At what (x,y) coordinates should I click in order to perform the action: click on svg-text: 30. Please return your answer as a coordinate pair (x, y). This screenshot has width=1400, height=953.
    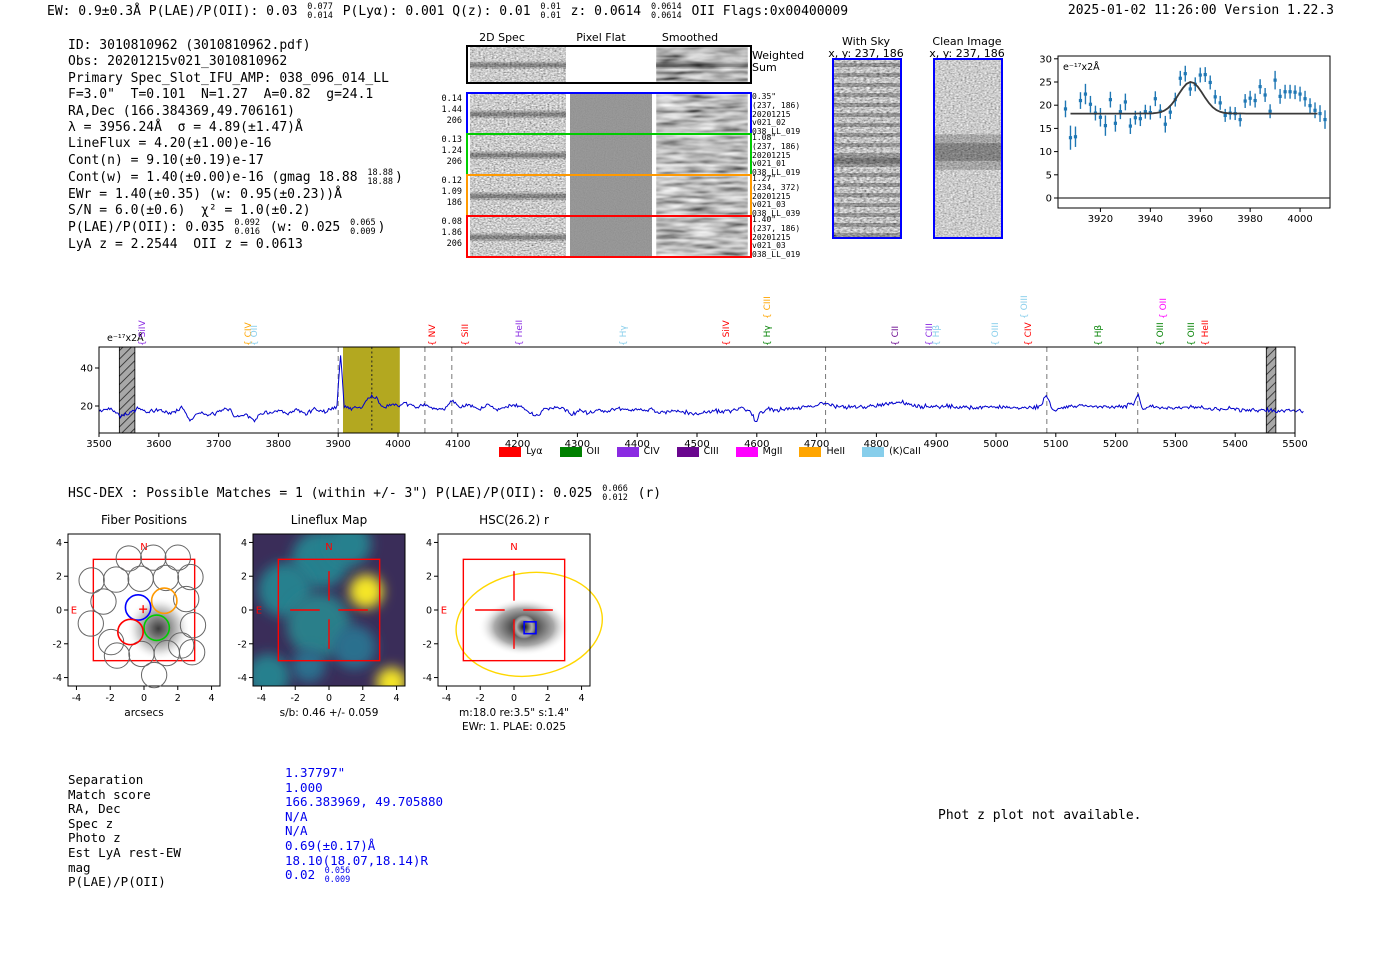
    Looking at the image, I should click on (1045, 59).